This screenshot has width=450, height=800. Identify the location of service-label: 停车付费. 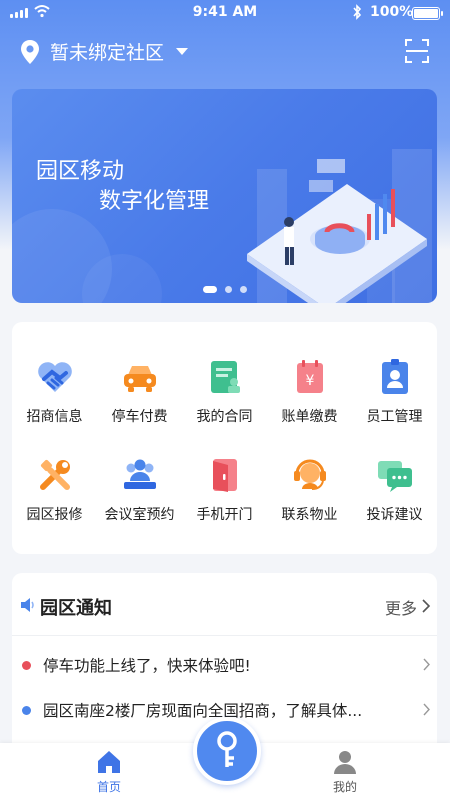
(139, 417).